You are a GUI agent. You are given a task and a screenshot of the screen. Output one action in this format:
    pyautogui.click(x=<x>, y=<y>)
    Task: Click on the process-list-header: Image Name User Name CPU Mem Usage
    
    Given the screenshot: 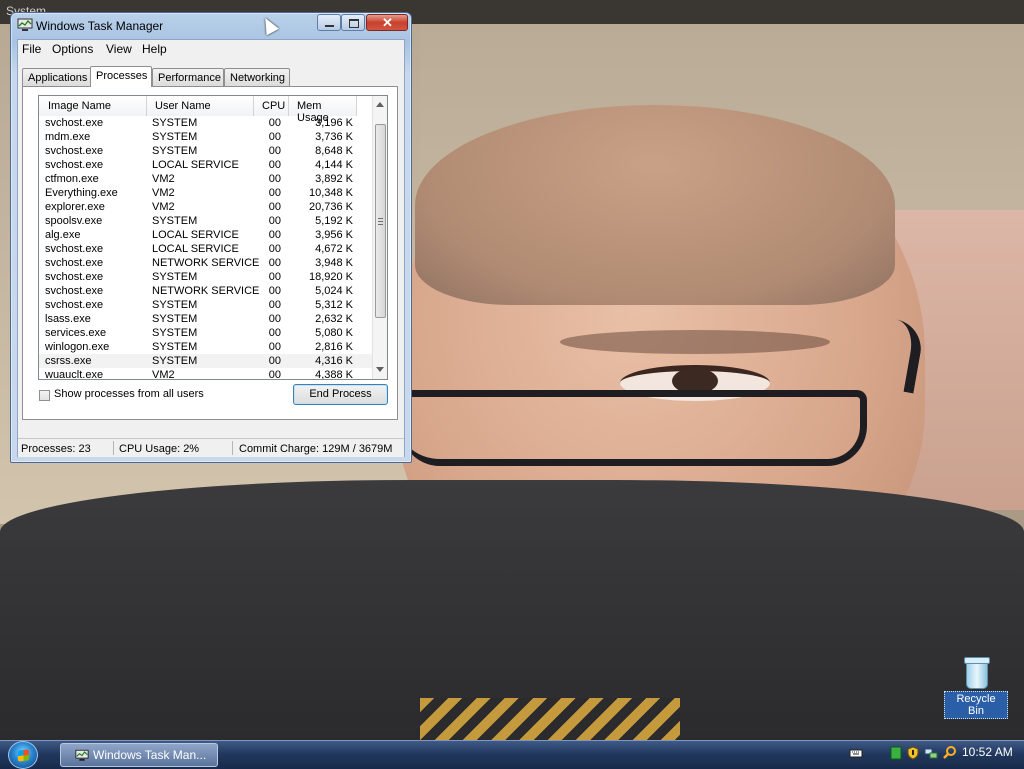 What is the action you would take?
    pyautogui.click(x=205, y=110)
    